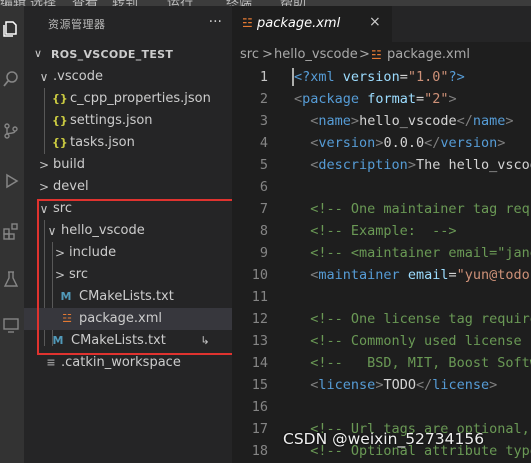  What do you see at coordinates (428, 55) in the screenshot?
I see `breadcrumb-item-package-xml: package.xml` at bounding box center [428, 55].